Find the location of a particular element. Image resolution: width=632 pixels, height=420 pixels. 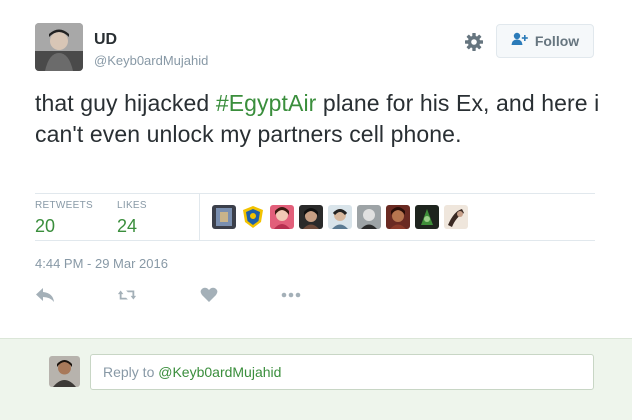

likes-label: LIKES is located at coordinates (132, 205).